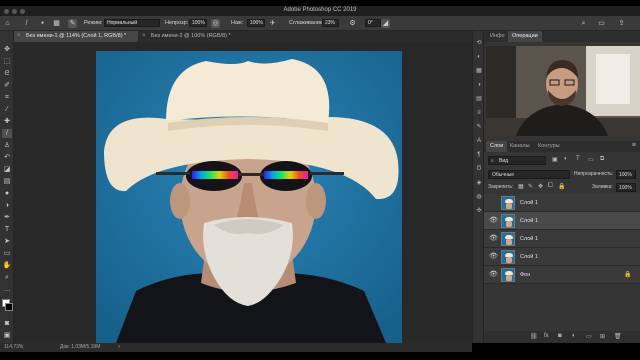  Describe the element at coordinates (520, 146) in the screenshot. I see `tab-channels: Каналы` at that location.